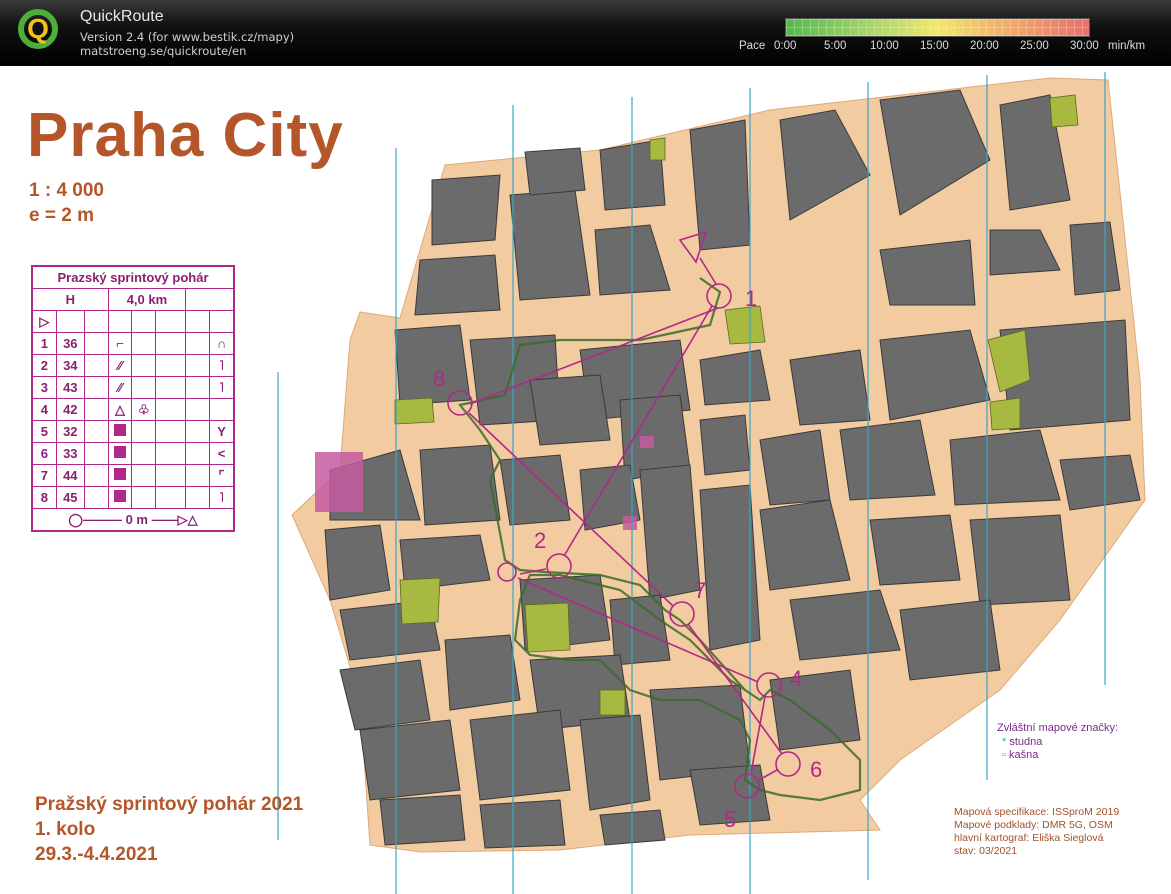 The width and height of the screenshot is (1171, 894). What do you see at coordinates (540, 540) in the screenshot?
I see `control-number-2: 2` at bounding box center [540, 540].